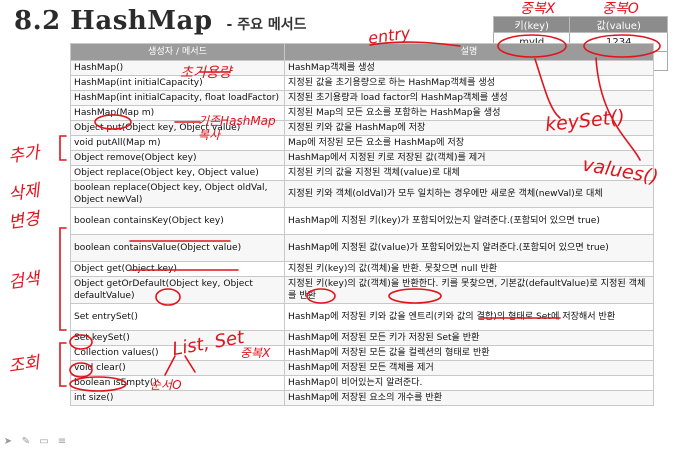  Describe the element at coordinates (255, 353) in the screenshot. I see `note-order-no: 중복X` at that location.